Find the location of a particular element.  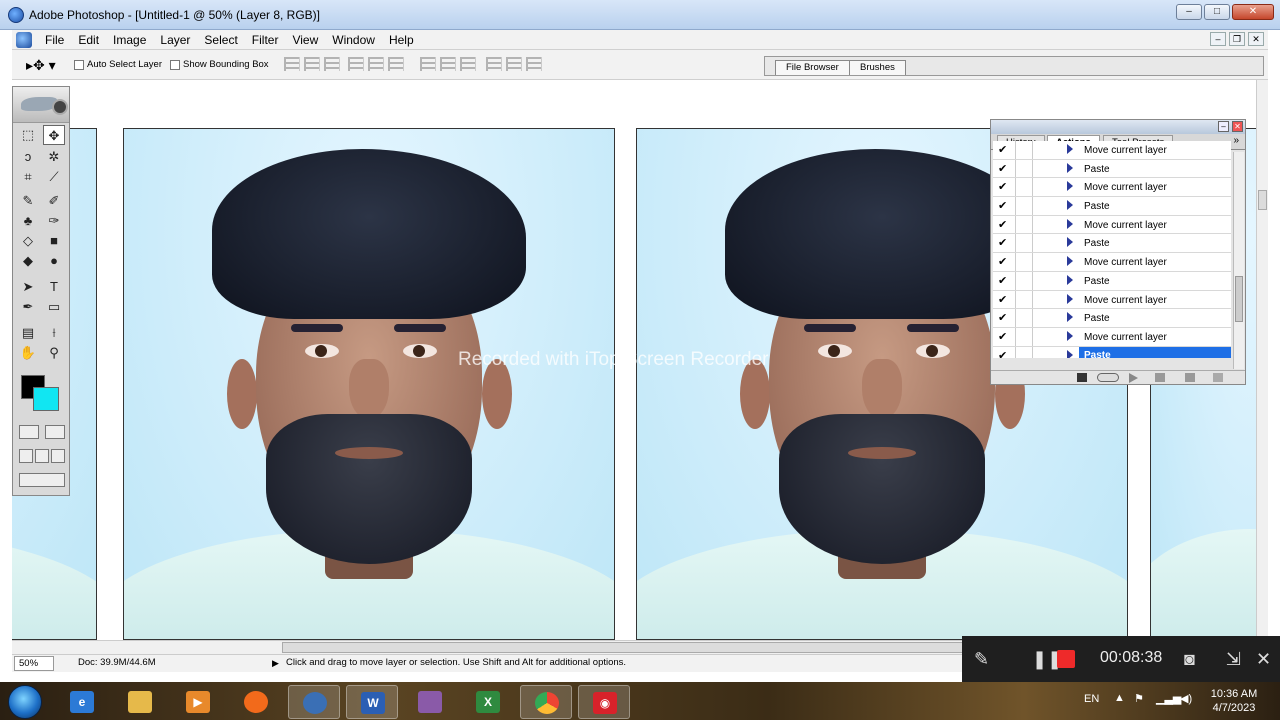

align-bottom-icon is located at coordinates (332, 64).